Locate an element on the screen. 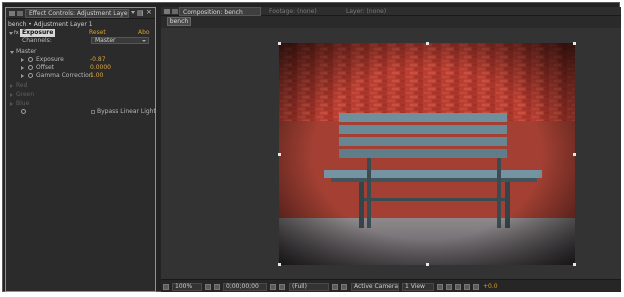 This screenshot has height=297, width=624. bypass-row: Bypass Linear Light is located at coordinates (81, 112).